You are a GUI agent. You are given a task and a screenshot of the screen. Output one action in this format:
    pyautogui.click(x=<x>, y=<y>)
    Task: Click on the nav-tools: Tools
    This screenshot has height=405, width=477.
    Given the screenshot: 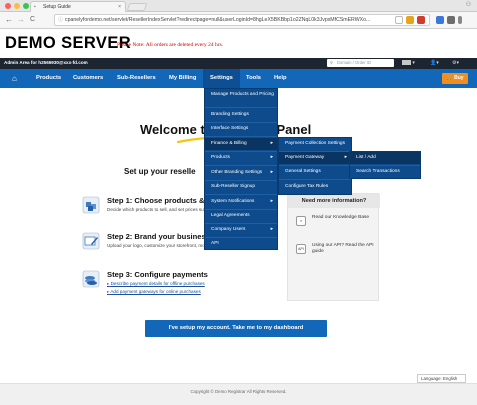 What is the action you would take?
    pyautogui.click(x=253, y=78)
    